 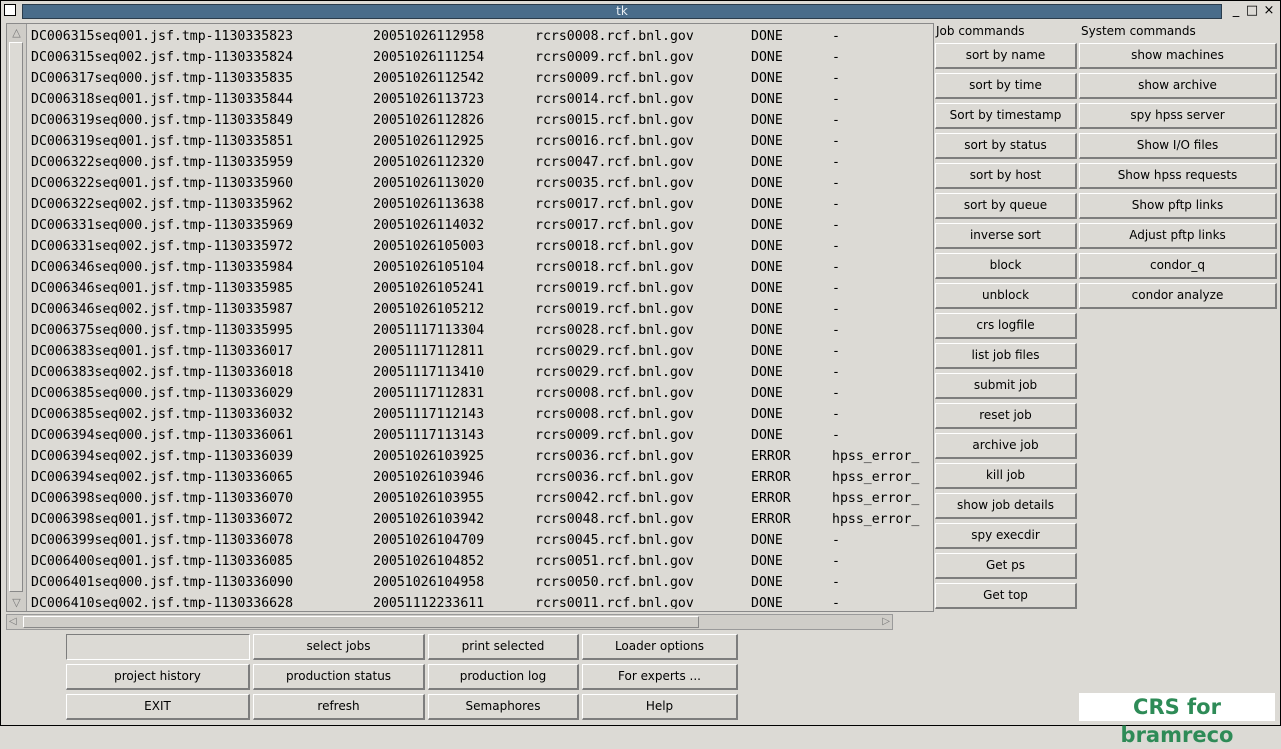 What do you see at coordinates (1006, 206) in the screenshot?
I see `sort-by-queue-button: sort by queue` at bounding box center [1006, 206].